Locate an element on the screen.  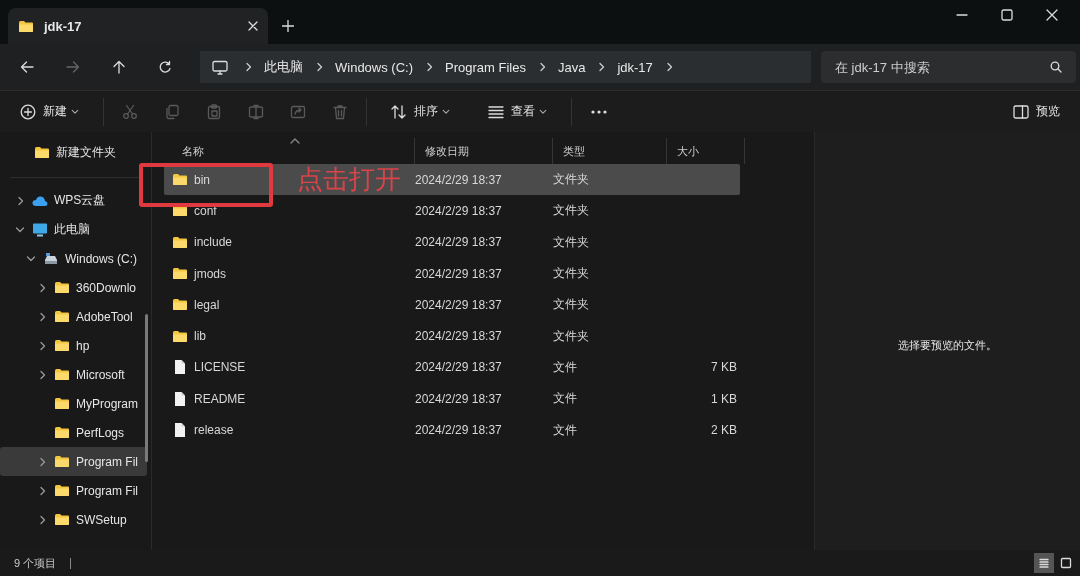
tree-item: WPS云盘 is located at coordinates (73, 200).